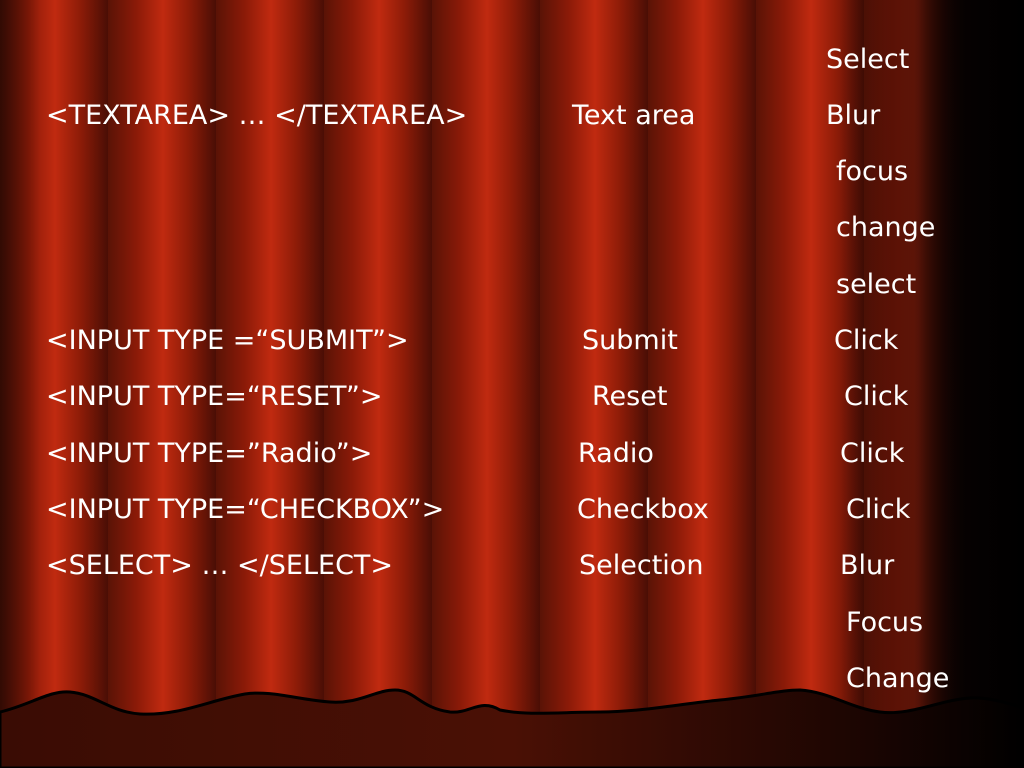 This screenshot has width=1024, height=768. What do you see at coordinates (220, 565) in the screenshot?
I see `tag-select: <SELECT> … </SELECT>` at bounding box center [220, 565].